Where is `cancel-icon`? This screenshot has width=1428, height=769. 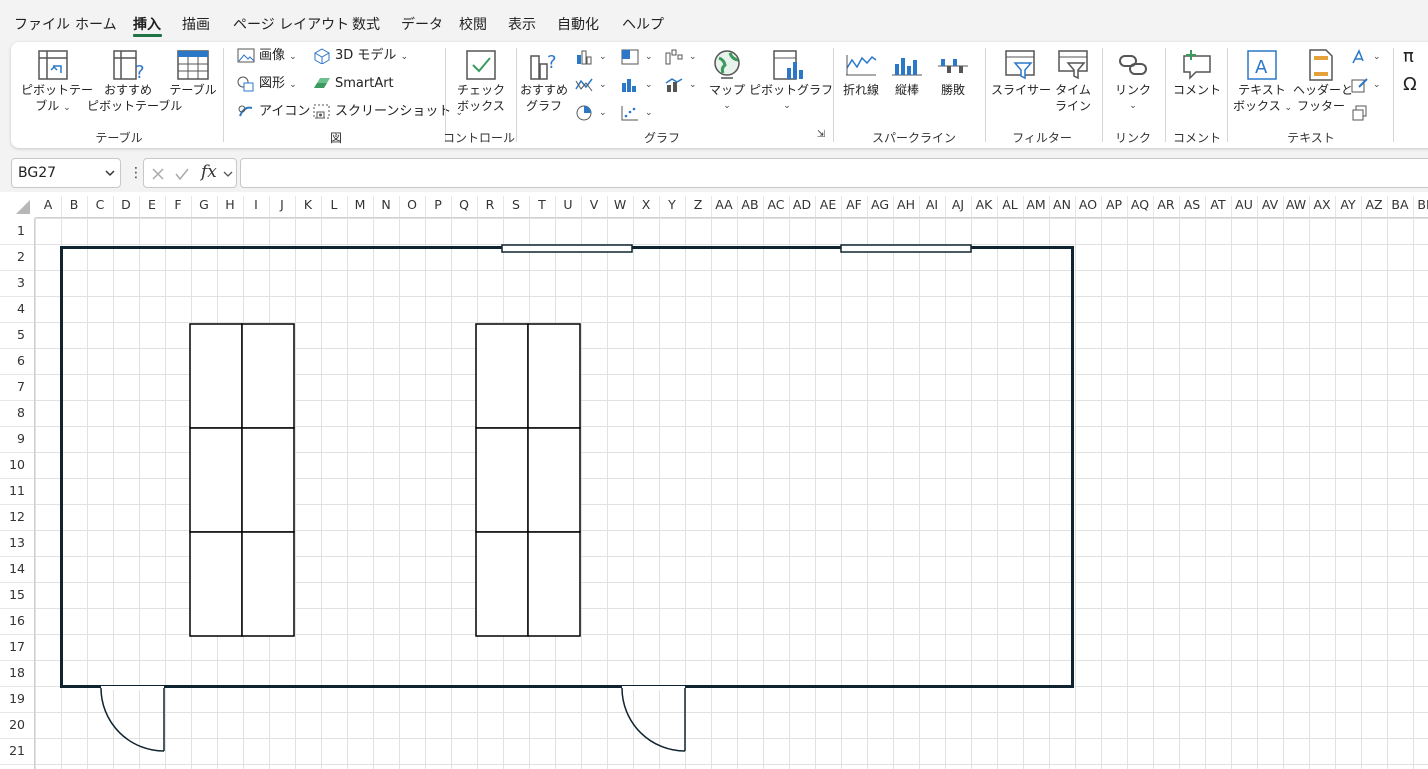
cancel-icon is located at coordinates (158, 174).